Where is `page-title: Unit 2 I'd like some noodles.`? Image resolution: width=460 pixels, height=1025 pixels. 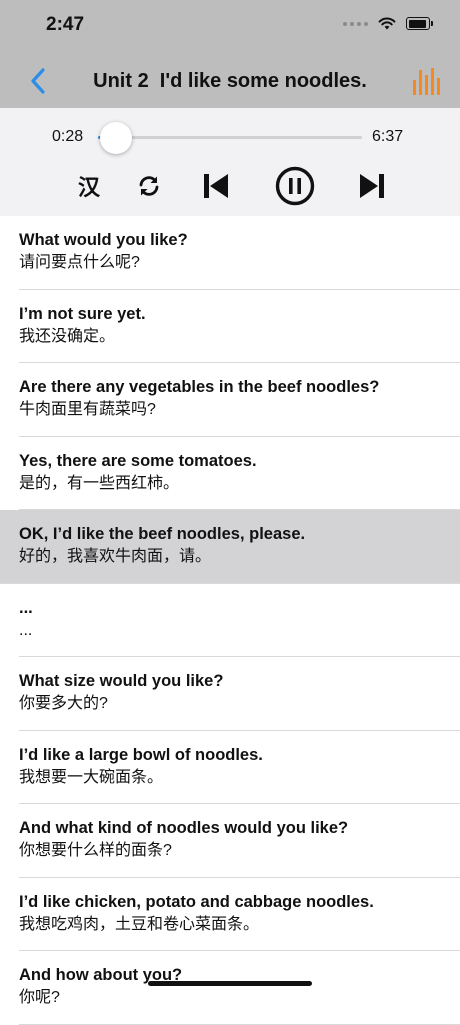
page-title: Unit 2 I'd like some noodles. is located at coordinates (230, 81).